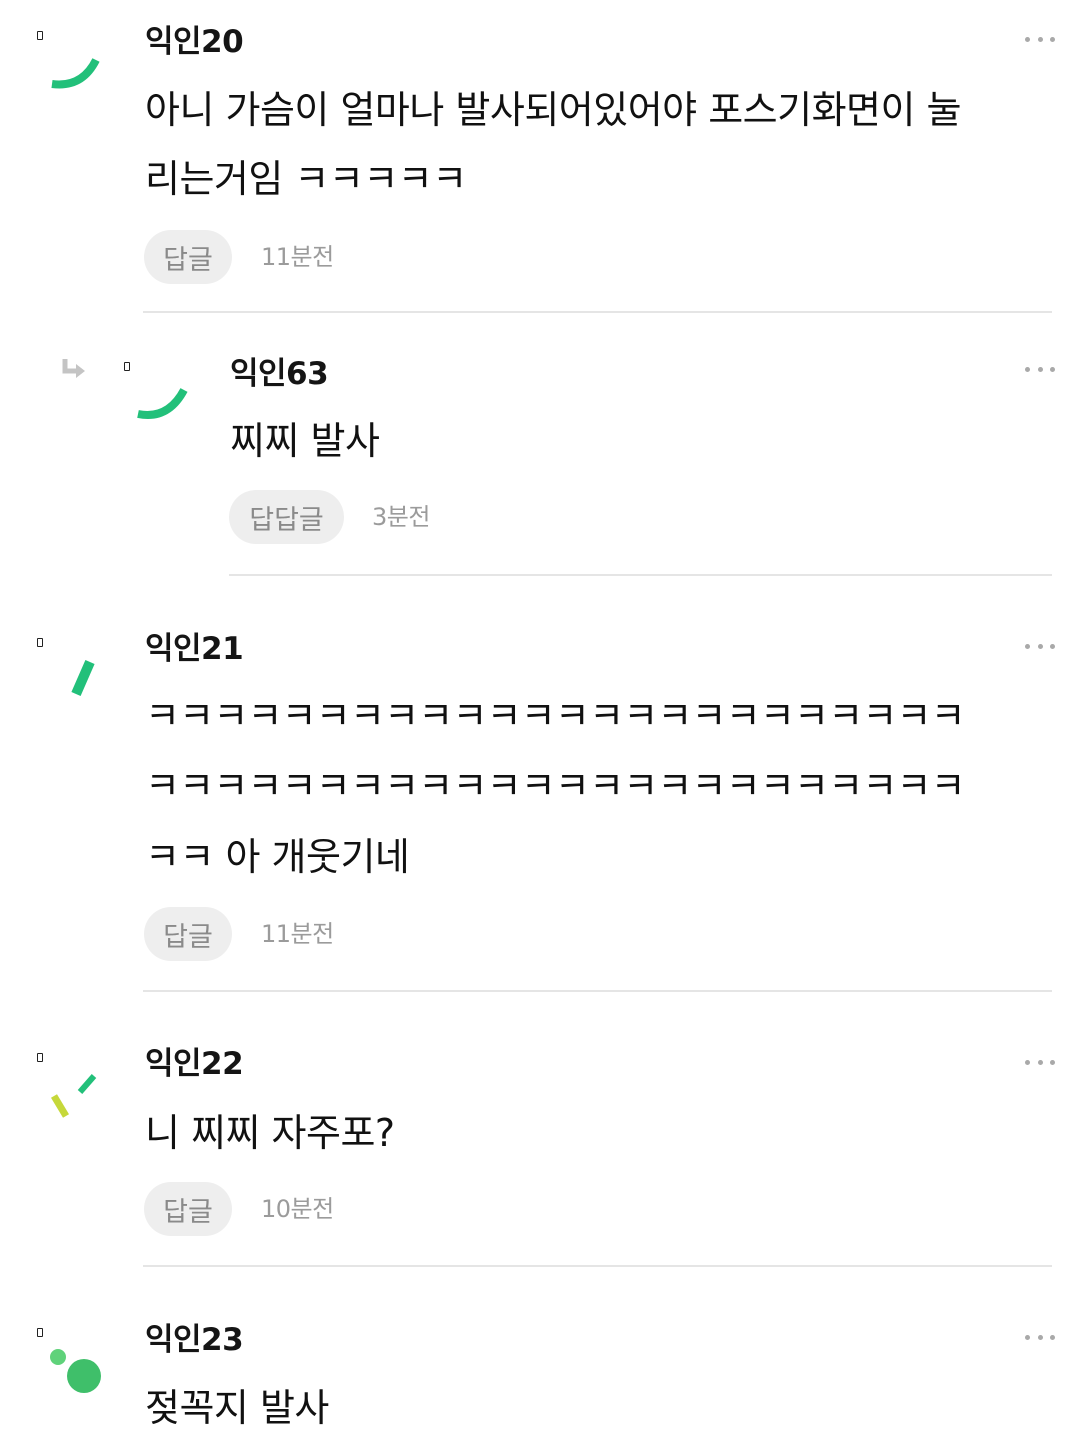  What do you see at coordinates (40, 1332) in the screenshot?
I see `pin-icon` at bounding box center [40, 1332].